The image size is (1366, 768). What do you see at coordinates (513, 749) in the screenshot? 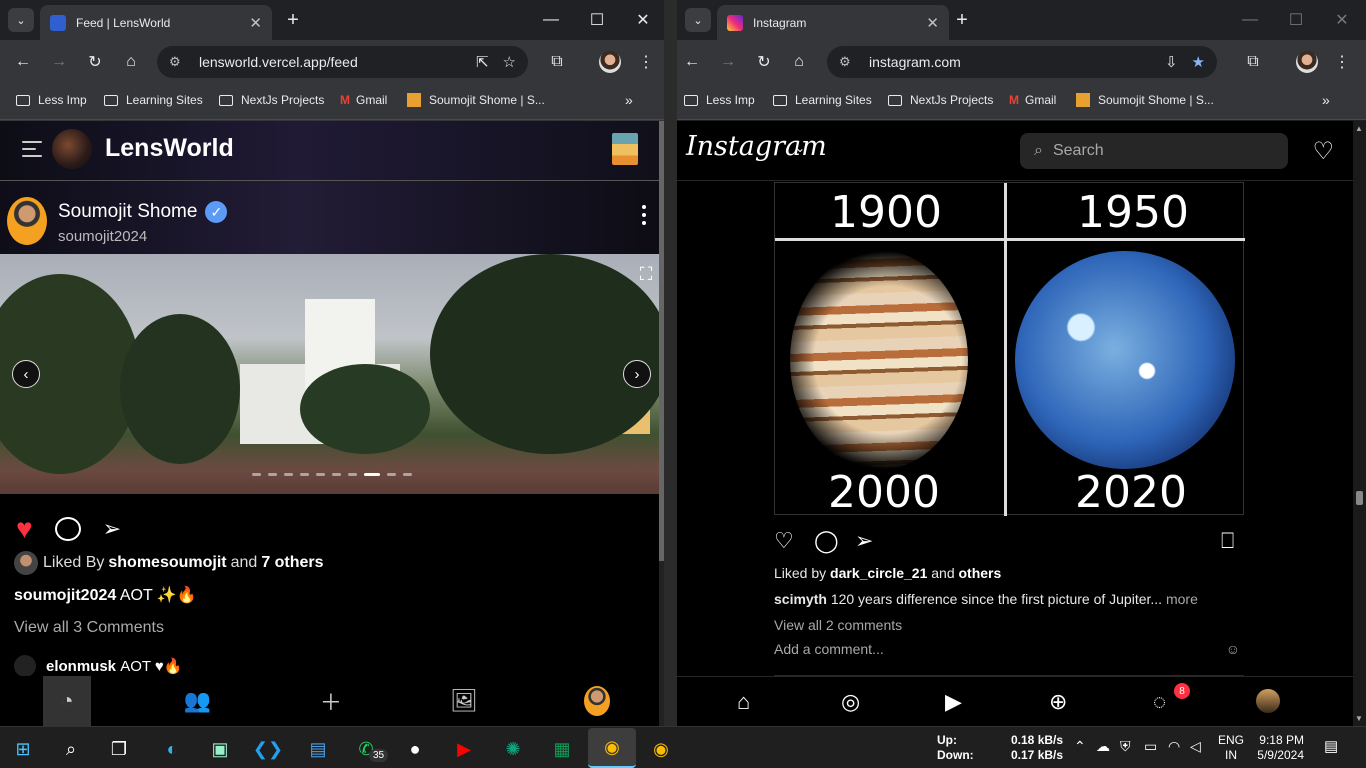
I see `chatgpt-icon: ✺` at bounding box center [513, 749].